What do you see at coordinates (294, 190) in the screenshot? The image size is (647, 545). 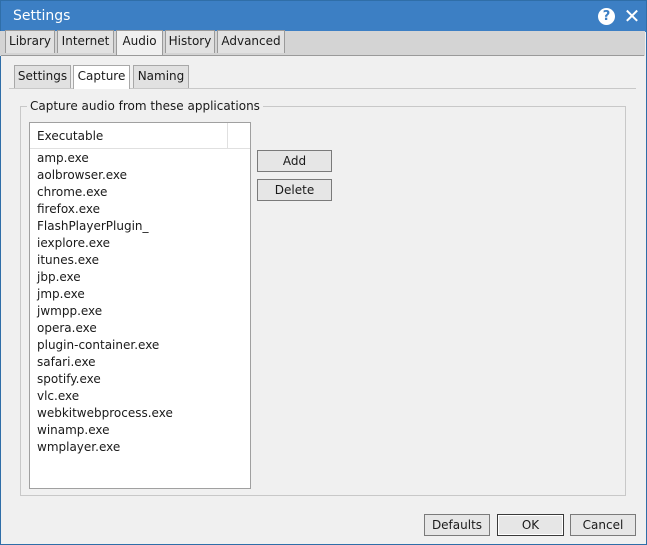 I see `delete-button: Delete` at bounding box center [294, 190].